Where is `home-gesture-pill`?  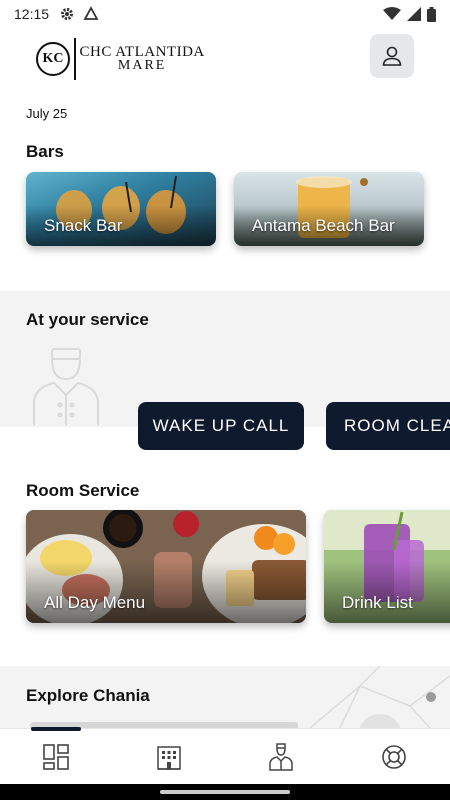
home-gesture-pill is located at coordinates (225, 792).